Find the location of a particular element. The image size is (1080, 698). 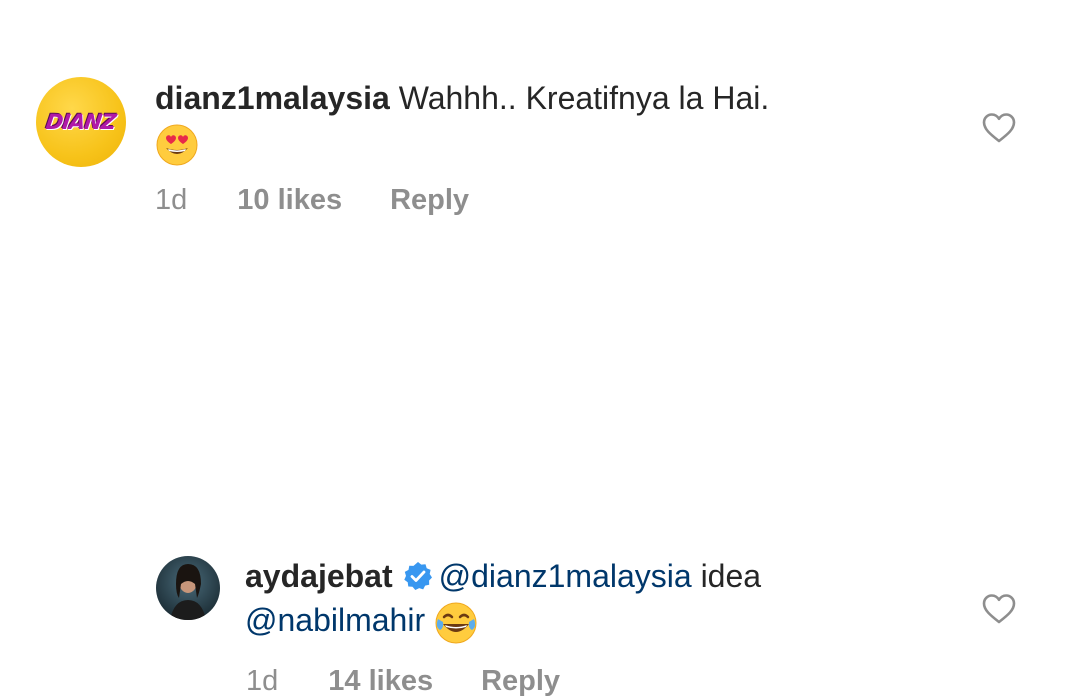

comment-meta: 1d 14 likes Reply is located at coordinates (403, 681).